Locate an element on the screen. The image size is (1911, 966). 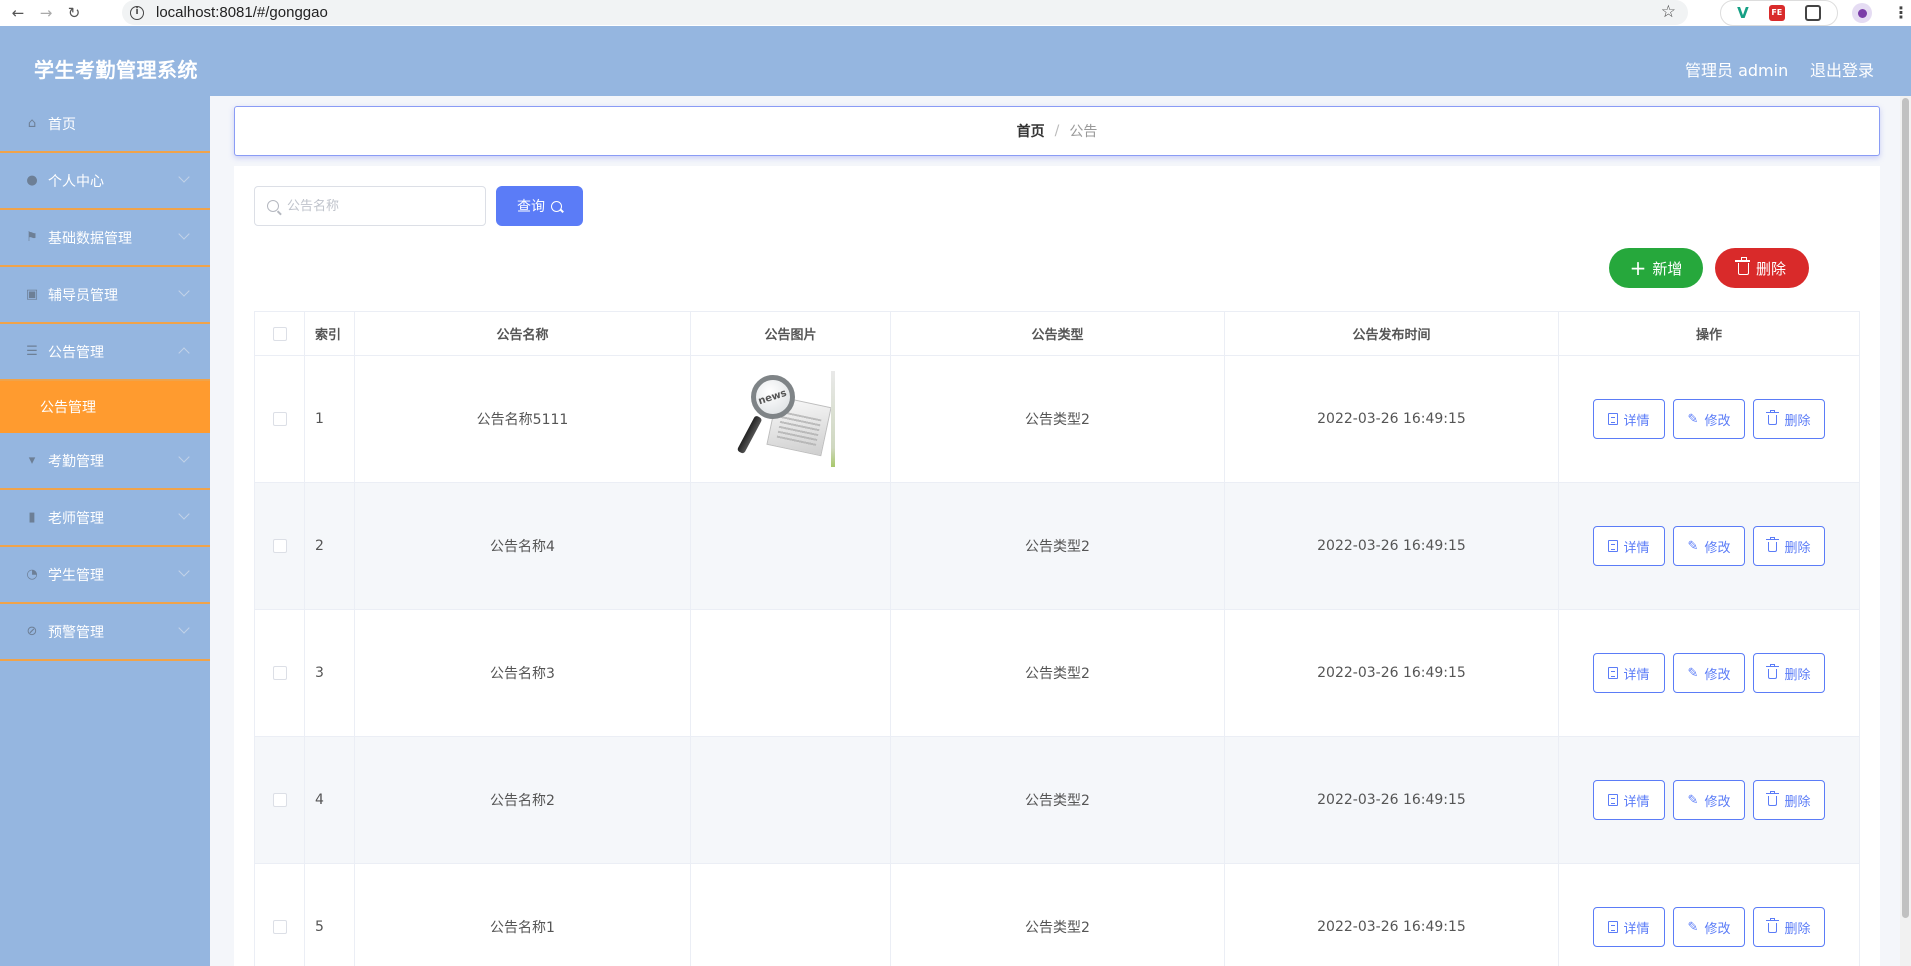
batch-delete-button: 删除 is located at coordinates (1762, 268).